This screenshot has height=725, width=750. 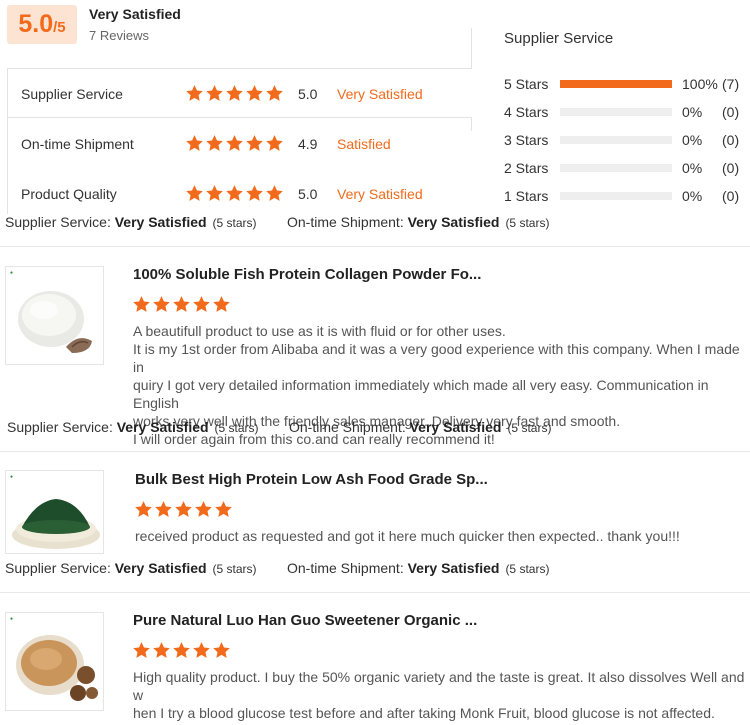 I want to click on review-service-label: Supplier Service:, so click(x=60, y=427).